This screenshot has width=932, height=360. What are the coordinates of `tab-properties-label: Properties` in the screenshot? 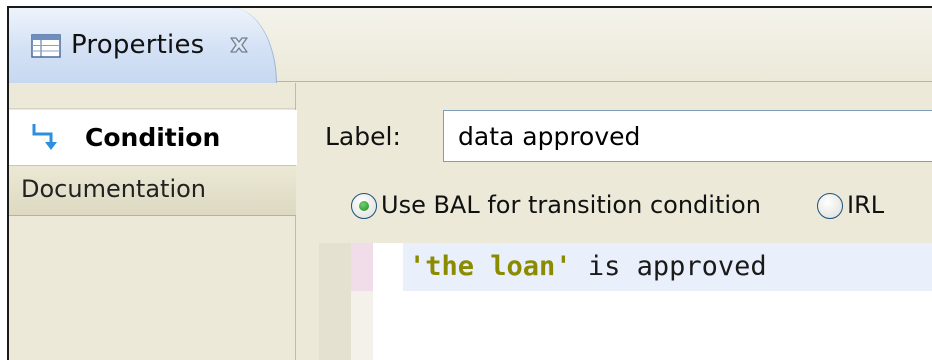 It's located at (138, 45).